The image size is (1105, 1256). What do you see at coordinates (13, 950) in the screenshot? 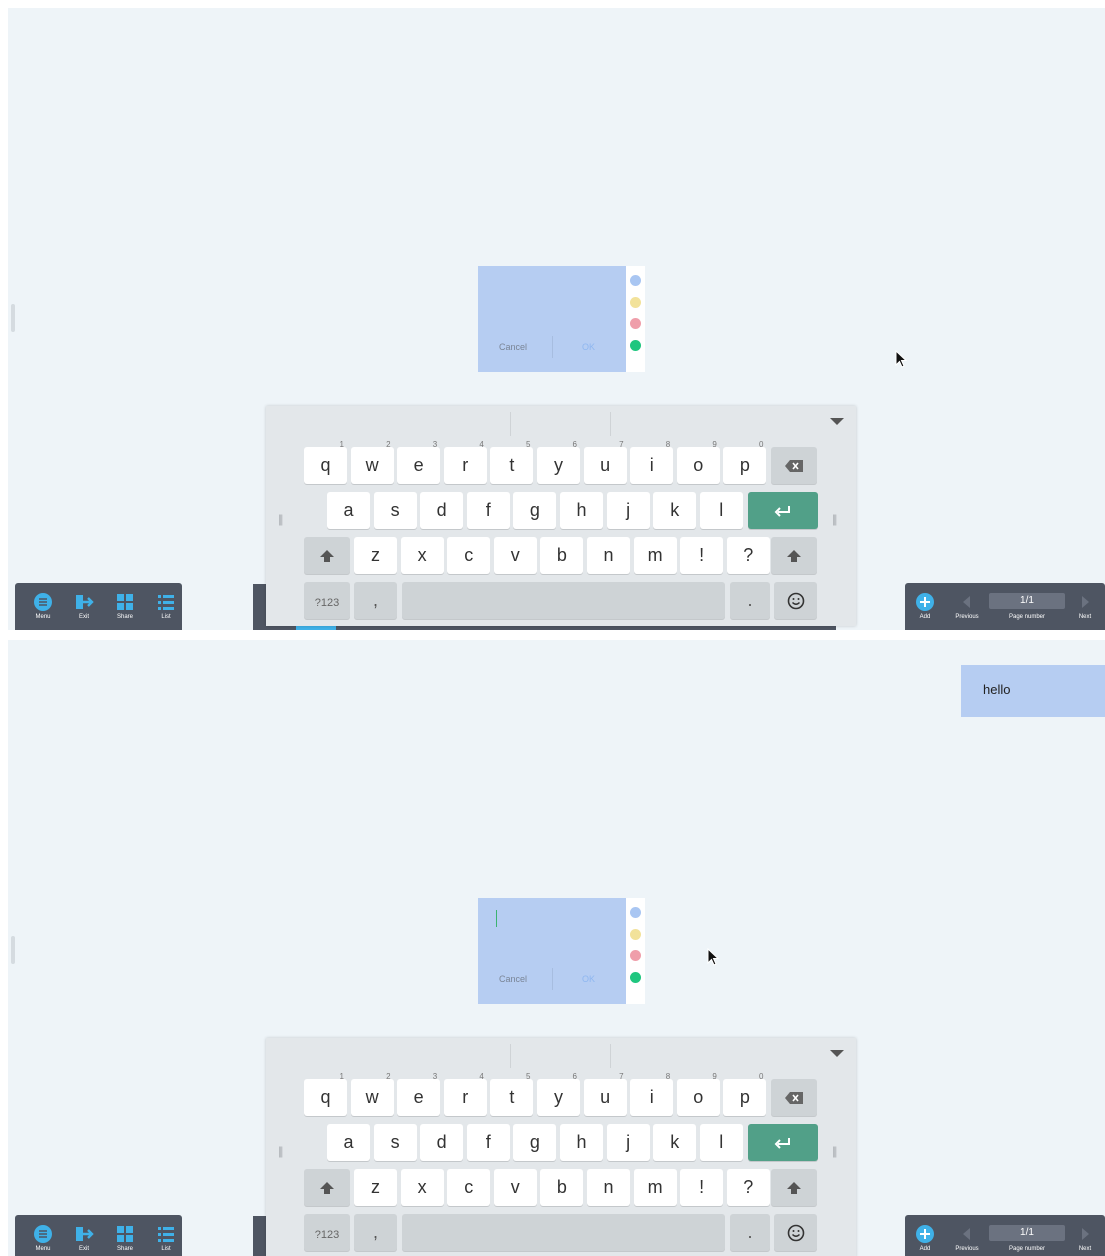
I see `side-drawer-handle` at bounding box center [13, 950].